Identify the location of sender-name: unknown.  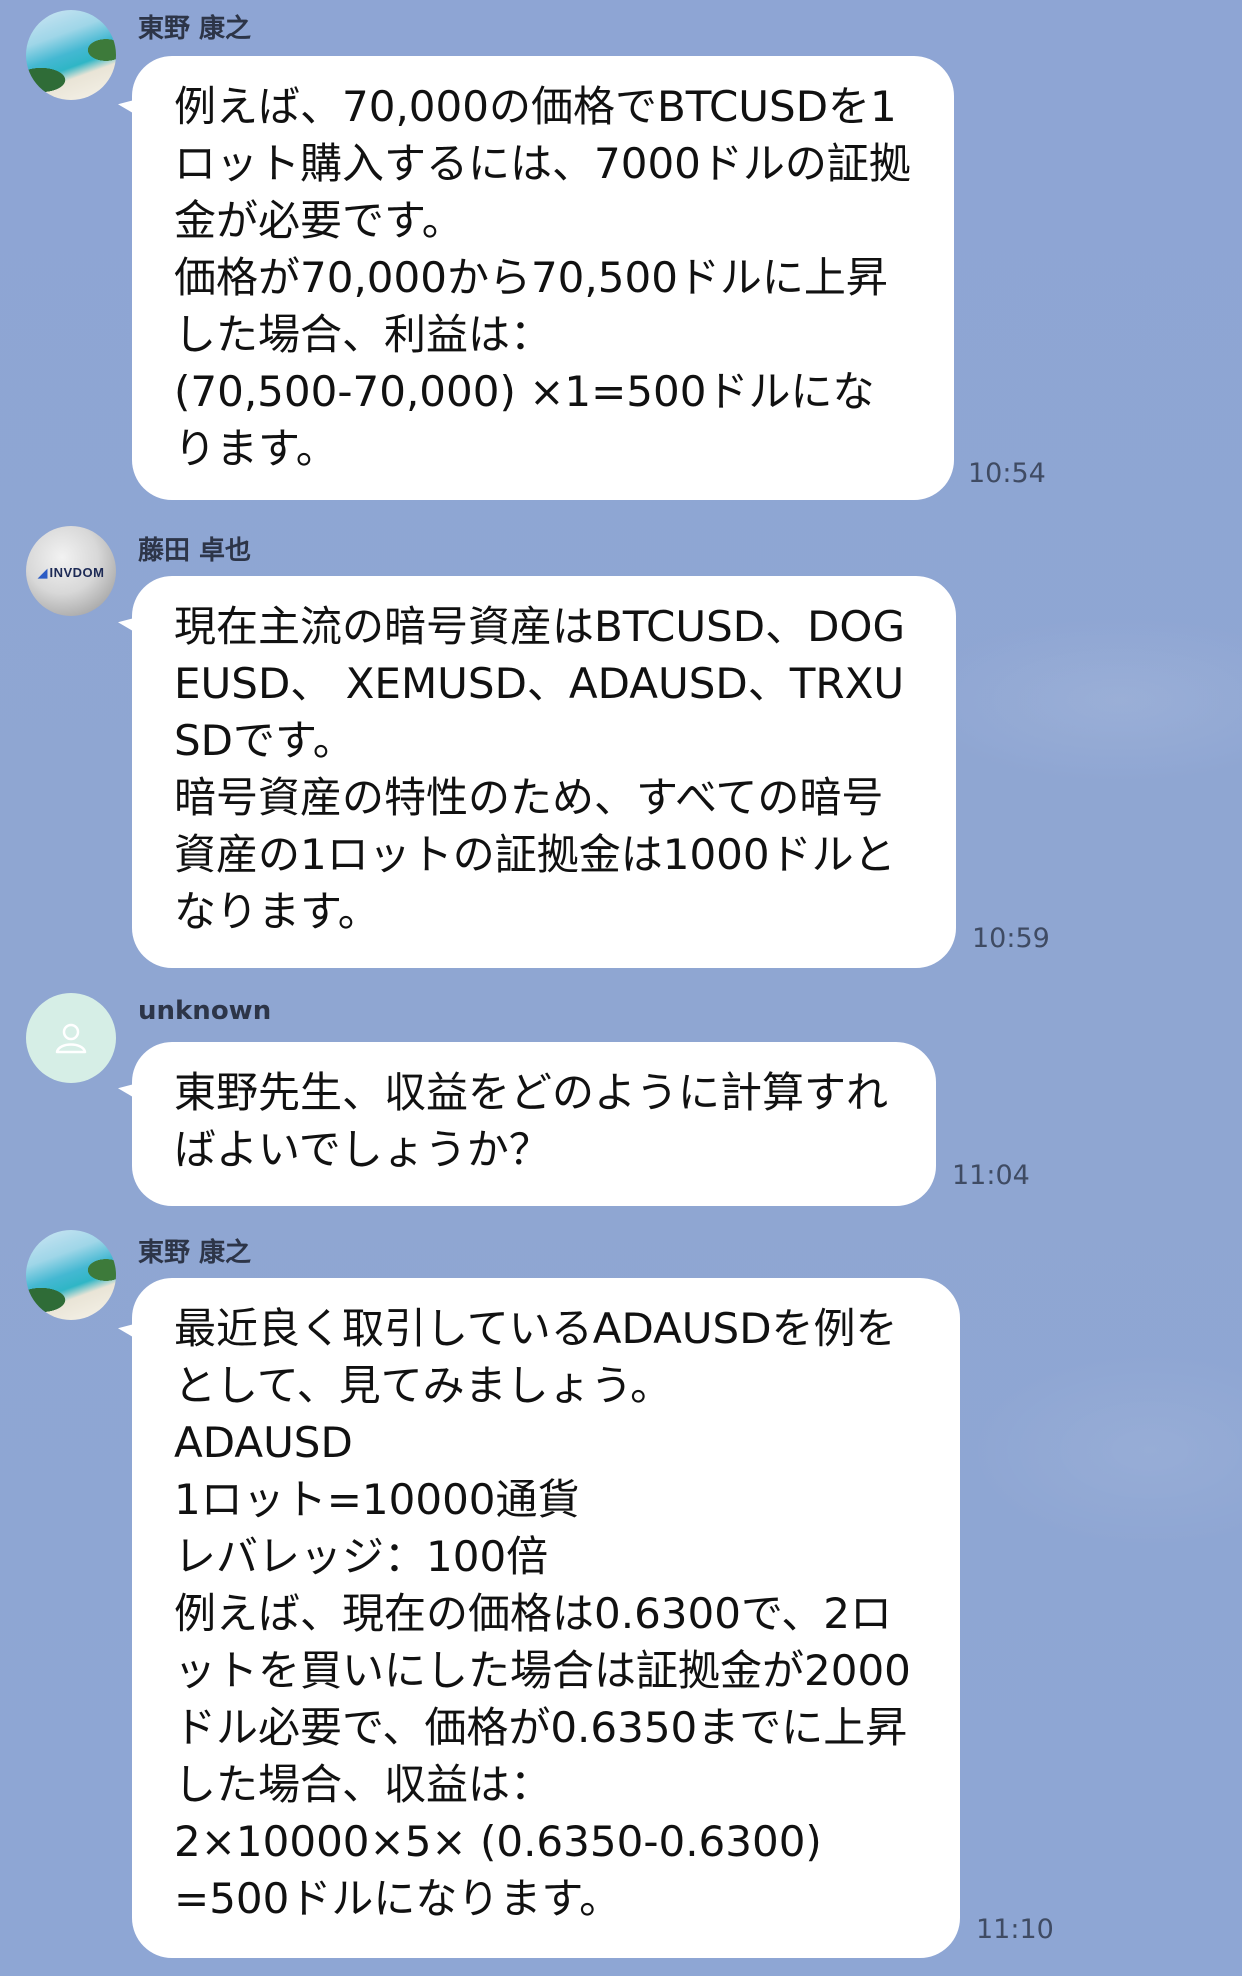
(205, 1011).